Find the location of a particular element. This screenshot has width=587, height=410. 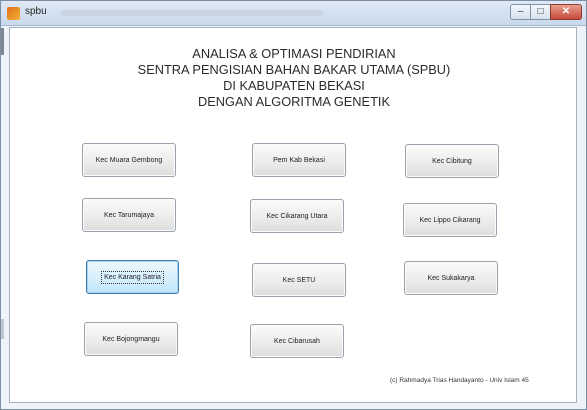

sukakarya-button-label: Kec Sukakarya is located at coordinates (451, 278).